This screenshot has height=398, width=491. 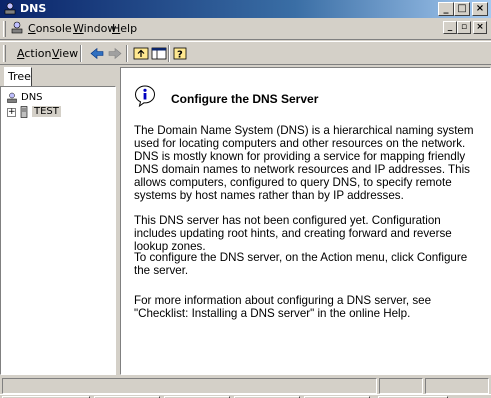 I want to click on child-minimize-button: _, so click(x=450, y=27).